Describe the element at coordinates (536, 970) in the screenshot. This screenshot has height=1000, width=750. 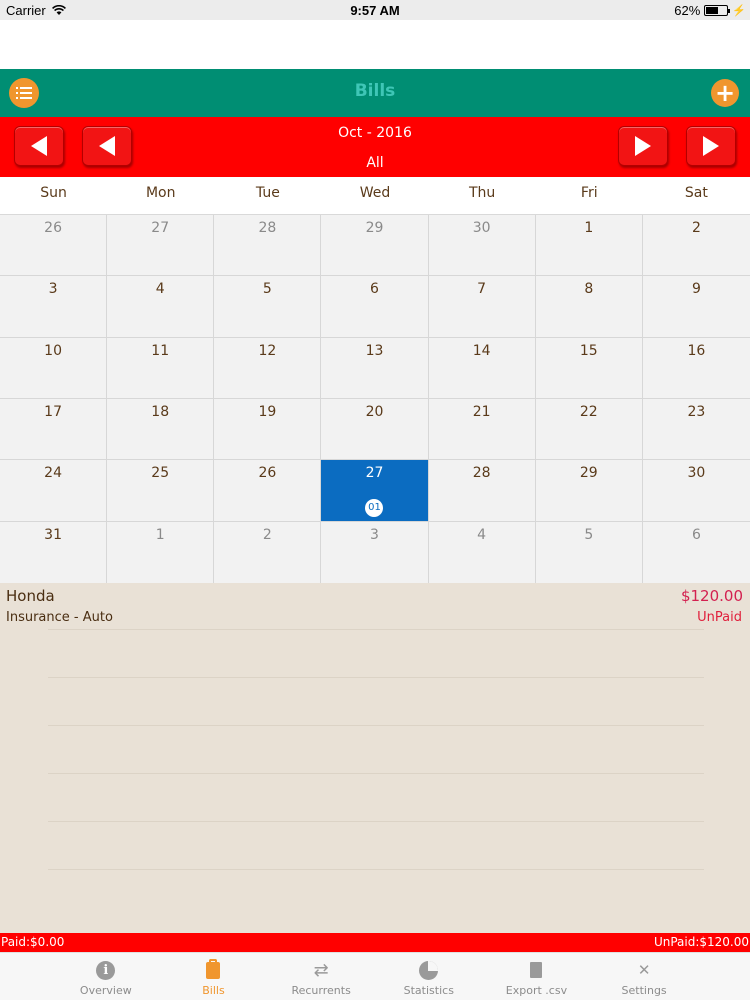
I see `document-icon` at that location.